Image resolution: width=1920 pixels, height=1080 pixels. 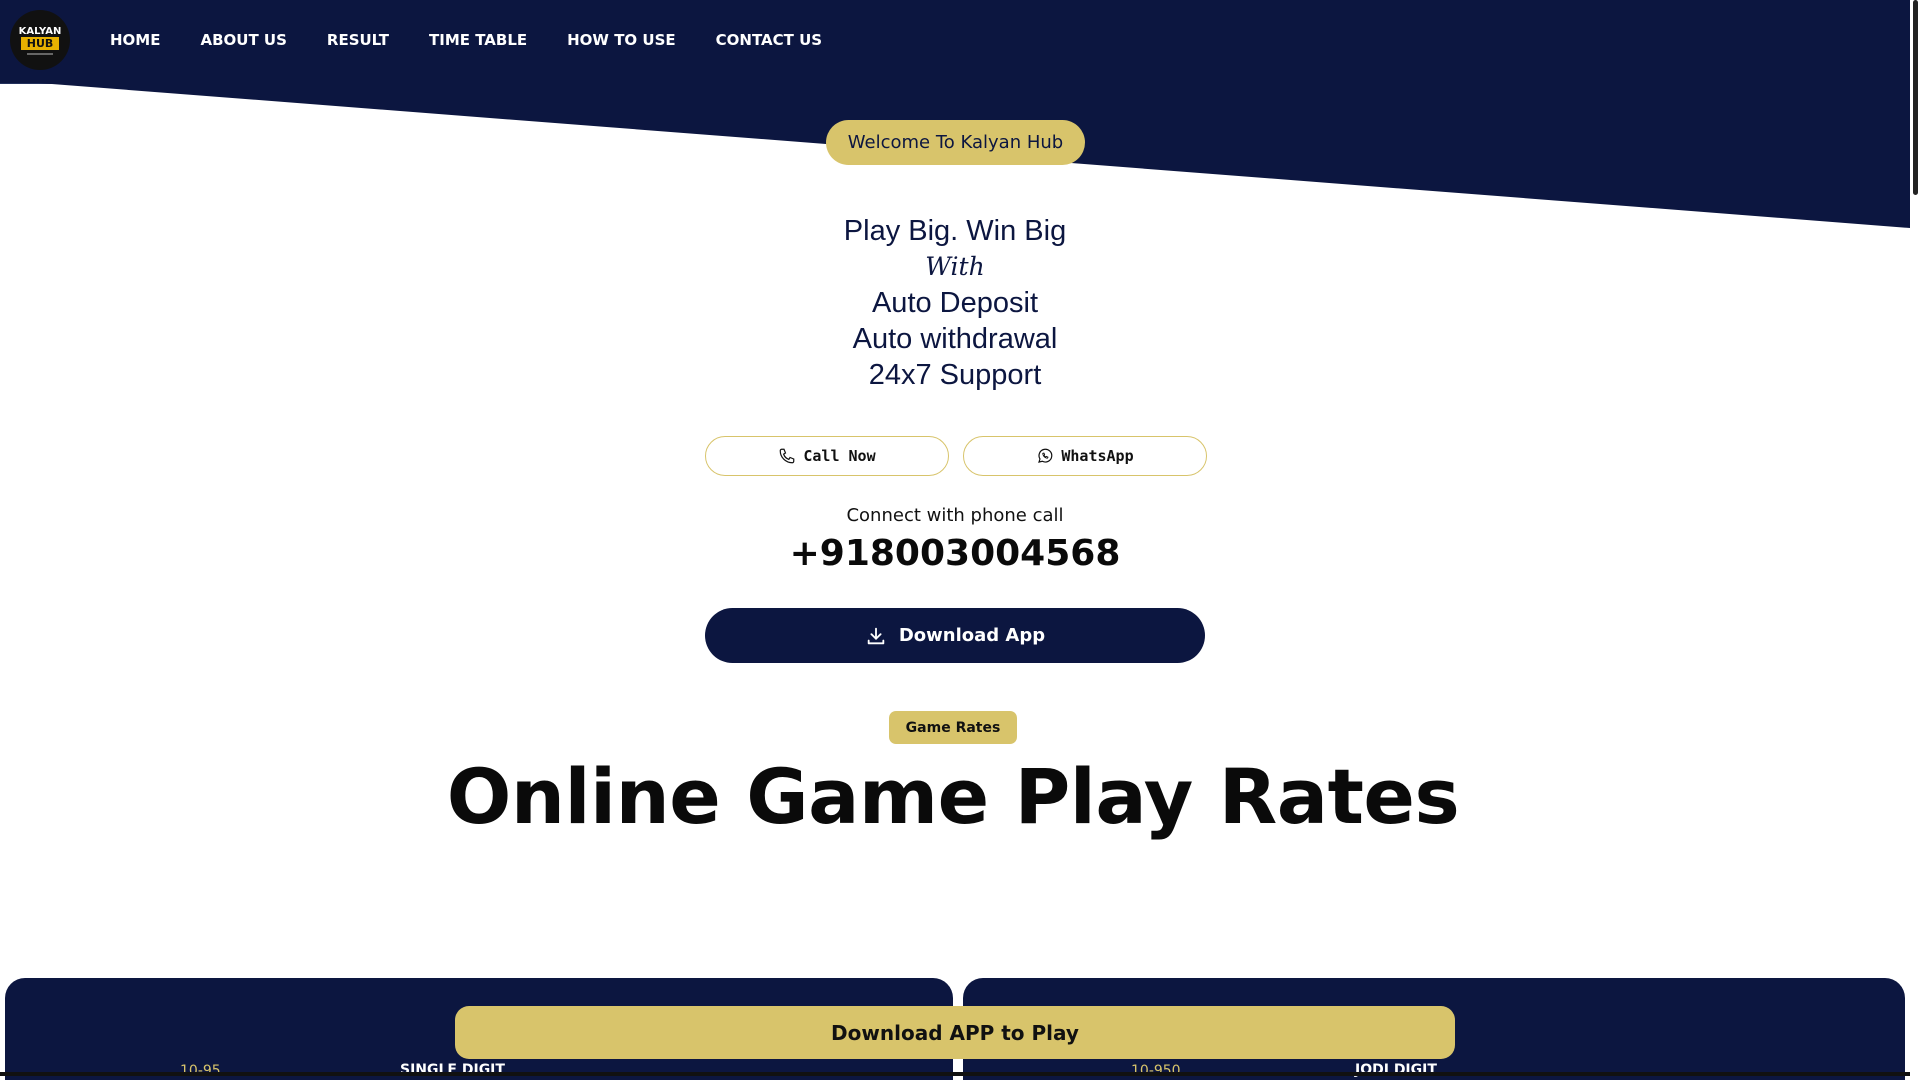 What do you see at coordinates (40, 53) in the screenshot?
I see `logo-underline` at bounding box center [40, 53].